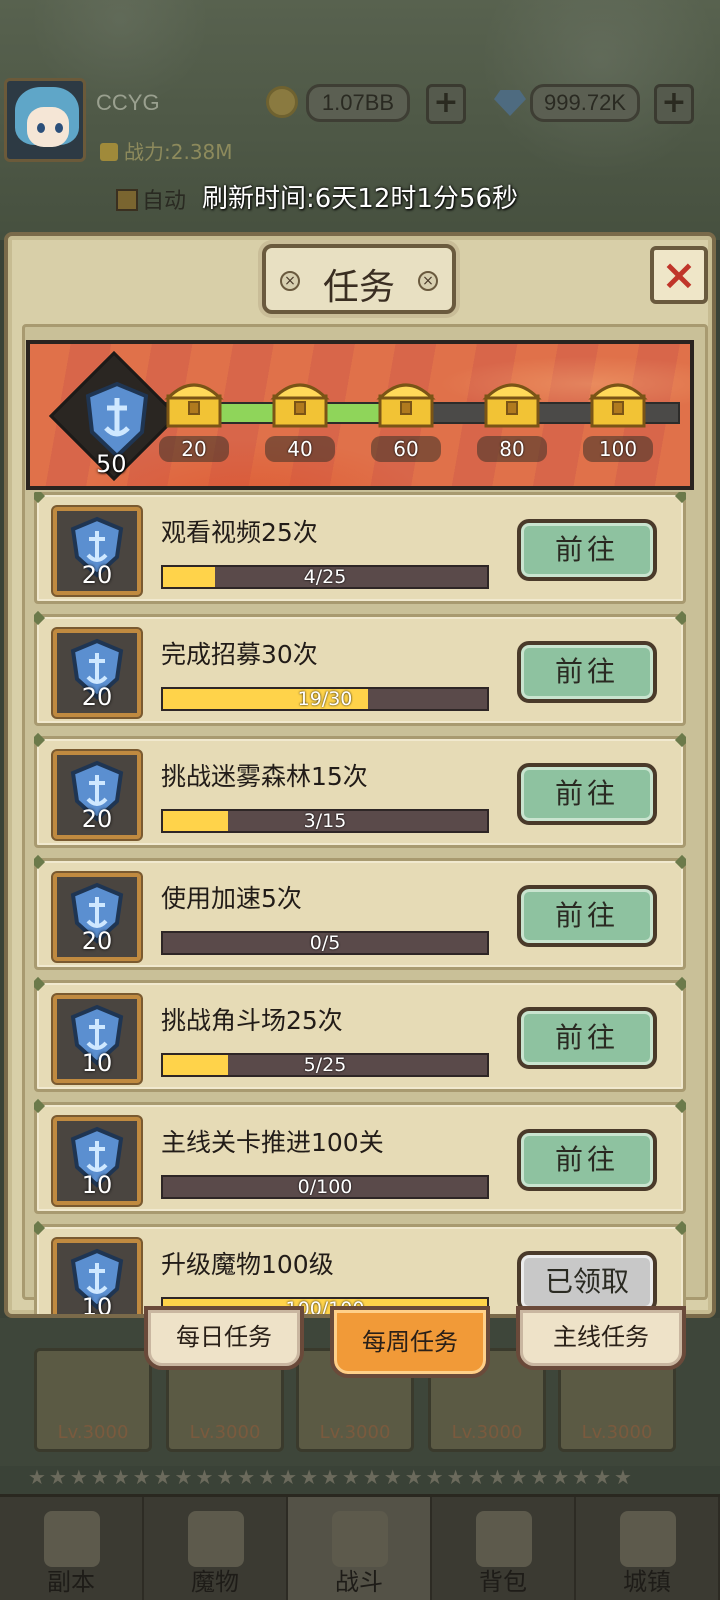  I want to click on backpack-icon, so click(504, 1539).